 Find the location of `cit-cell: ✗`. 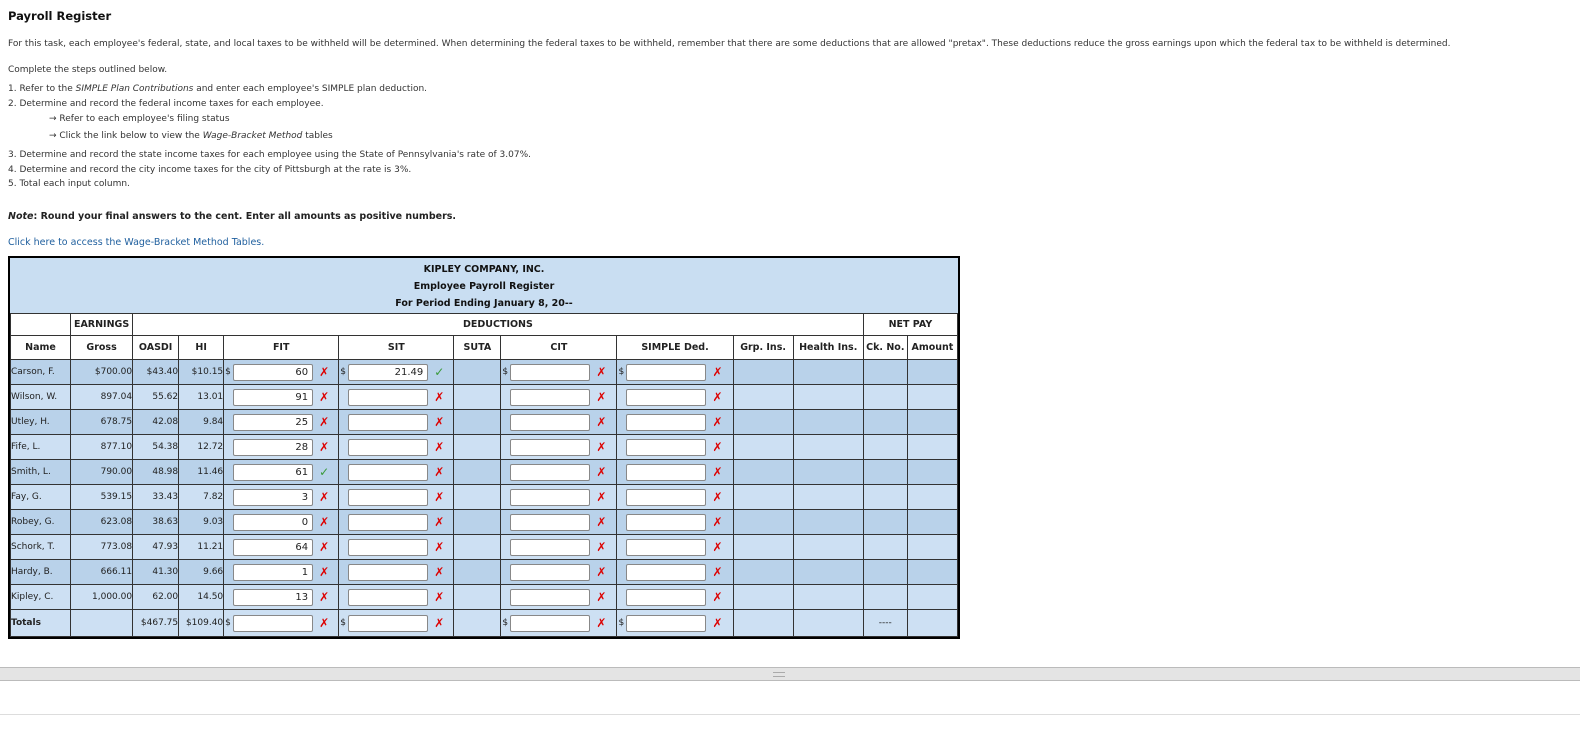

cit-cell: ✗ is located at coordinates (559, 422).